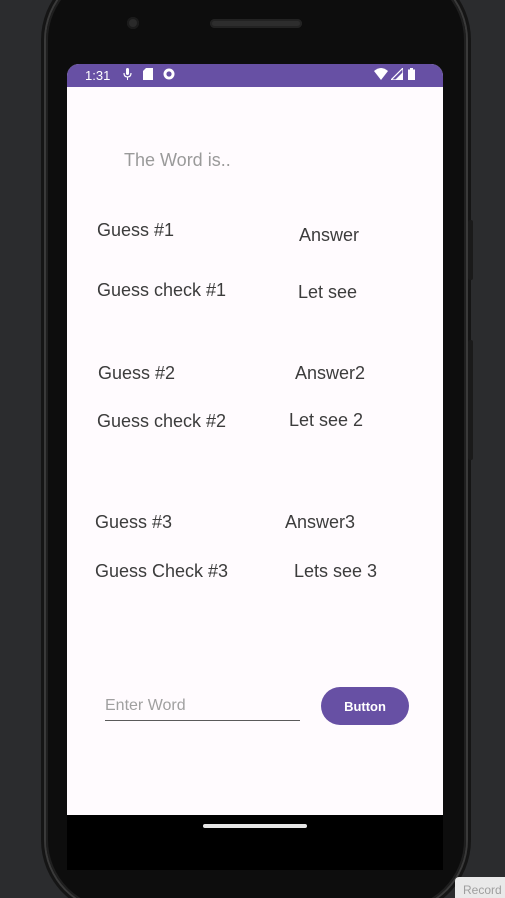  Describe the element at coordinates (177, 160) in the screenshot. I see `word-label: The Word is..` at that location.